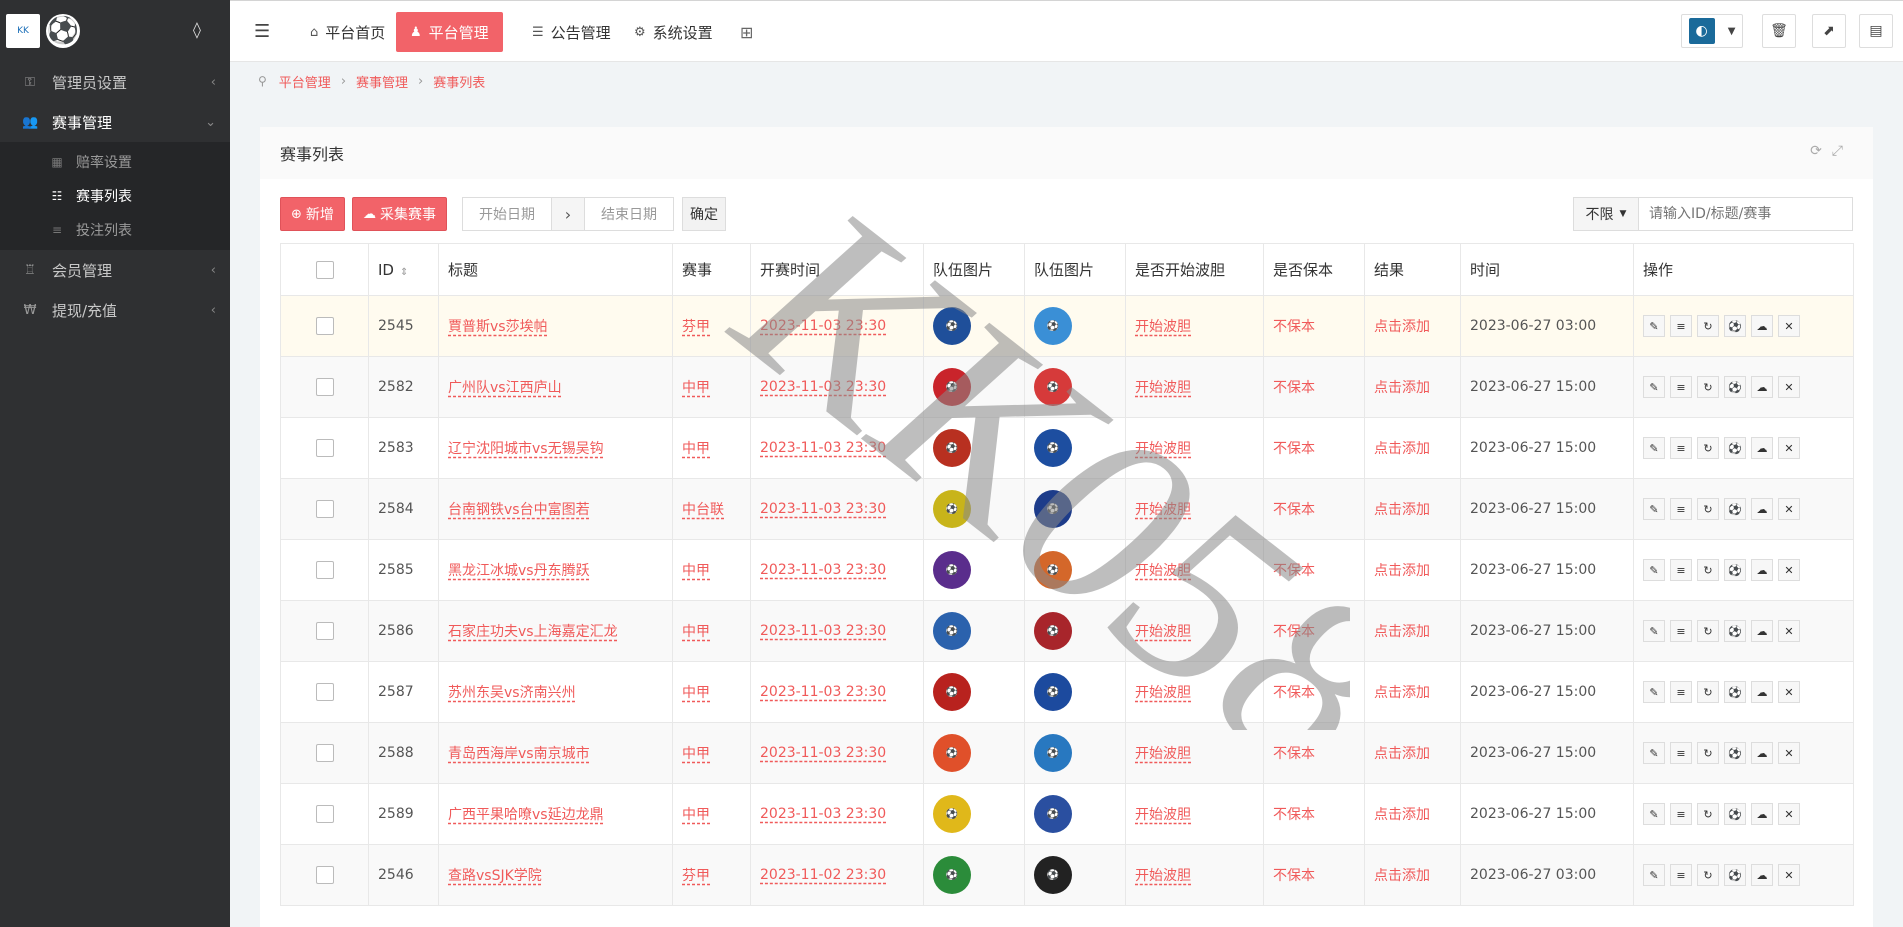 The height and width of the screenshot is (927, 1903). I want to click on theme-drop-icon: ◊, so click(197, 29).